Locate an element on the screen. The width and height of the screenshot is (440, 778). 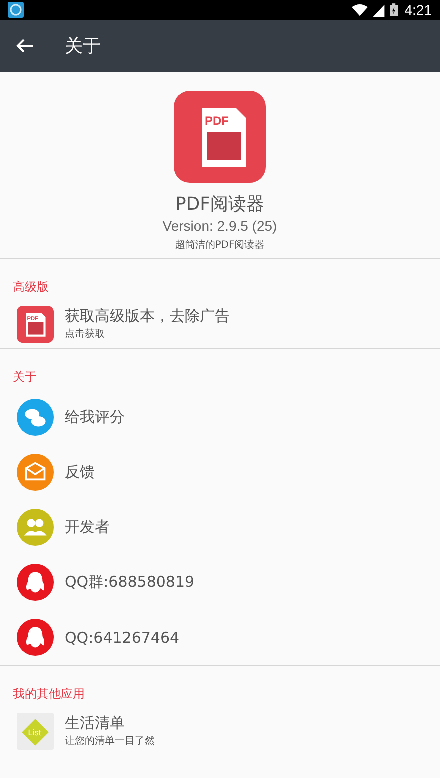
app-name: PDF阅读器 is located at coordinates (220, 204).